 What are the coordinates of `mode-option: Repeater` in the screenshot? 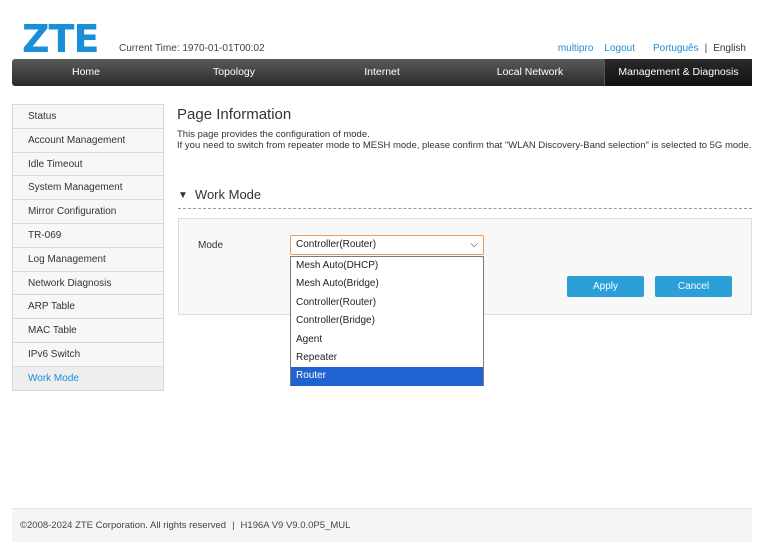 It's located at (387, 358).